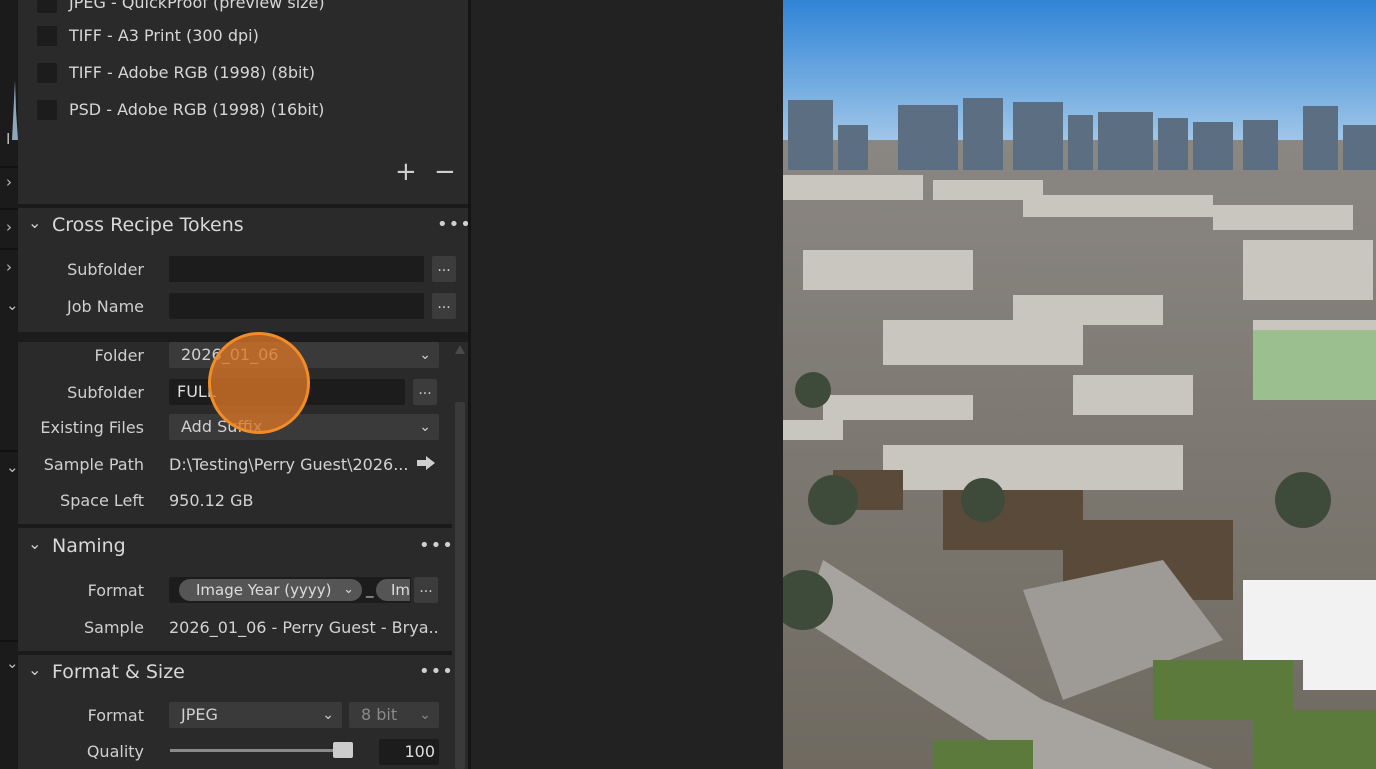  I want to click on click-indicator, so click(259, 383).